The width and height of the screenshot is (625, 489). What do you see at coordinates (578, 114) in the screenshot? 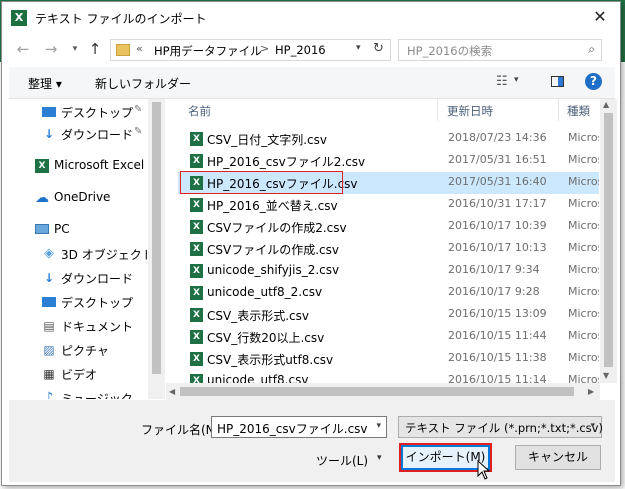
I see `column-header-type: 種類` at bounding box center [578, 114].